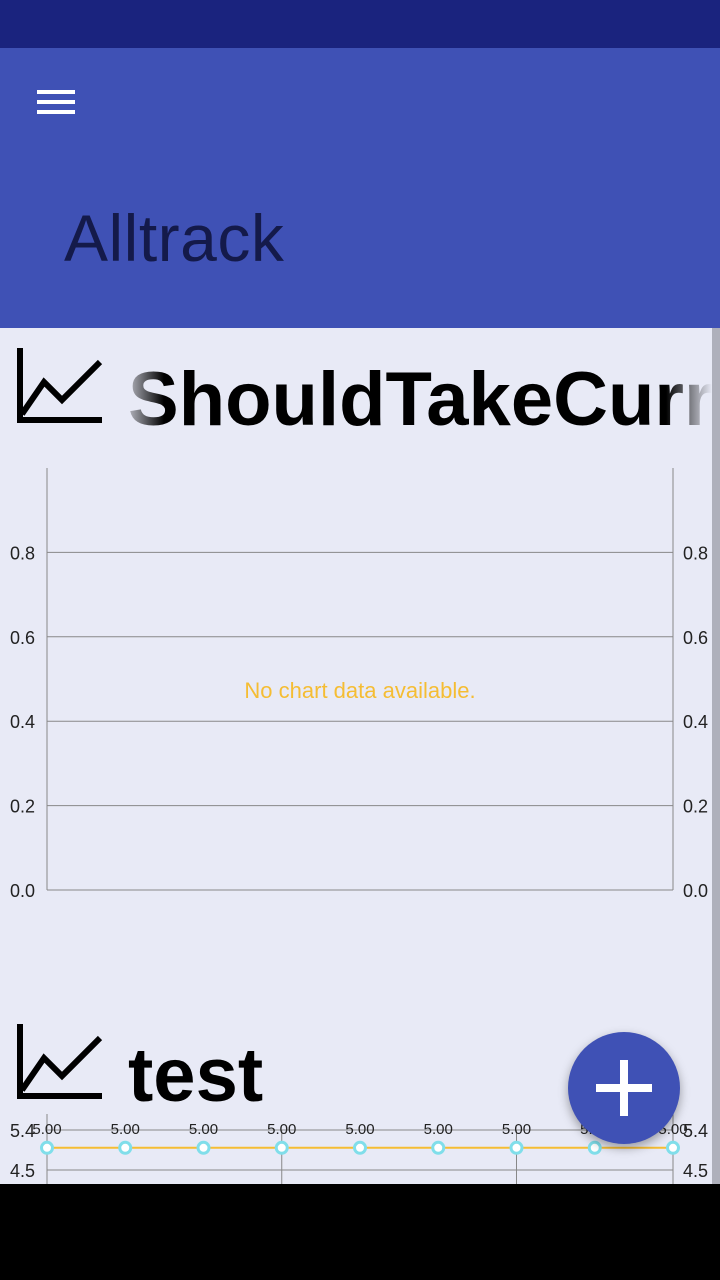 This screenshot has height=1280, width=720. Describe the element at coordinates (695, 891) in the screenshot. I see `y-tick-label-right: 0.0` at that location.